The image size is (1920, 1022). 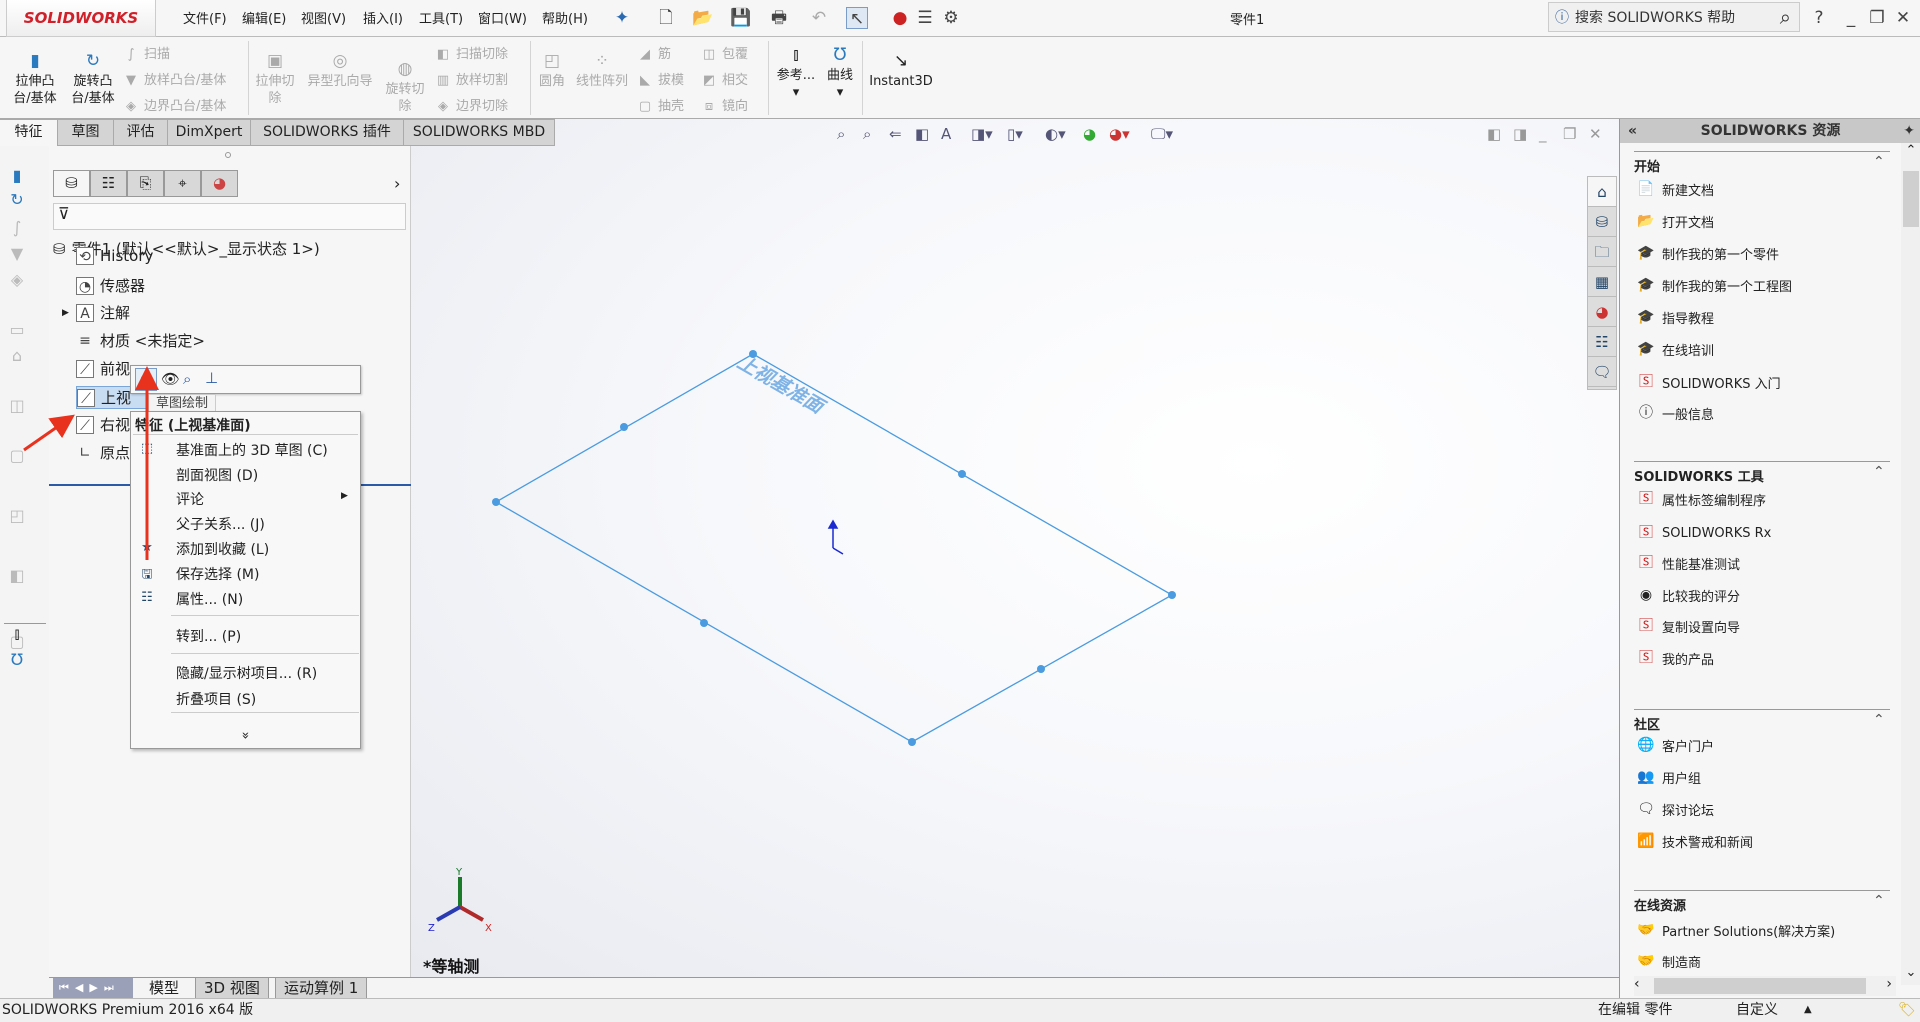 I want to click on shell-button: ▢ 抽壳, so click(x=660, y=104).